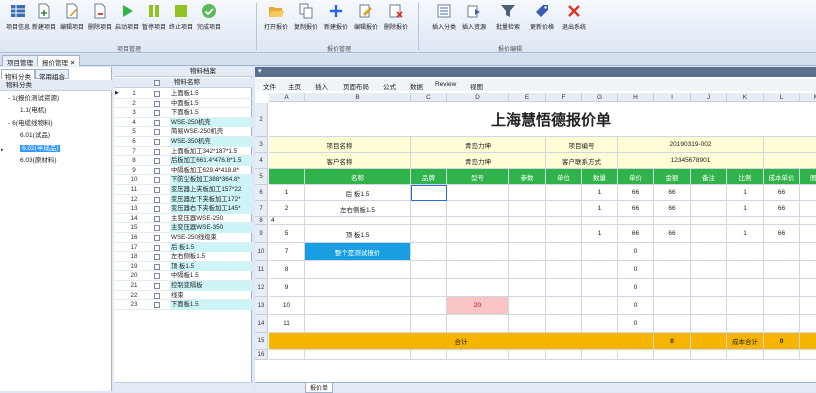  What do you see at coordinates (261, 324) in the screenshot?
I see `row-header: 14` at bounding box center [261, 324].